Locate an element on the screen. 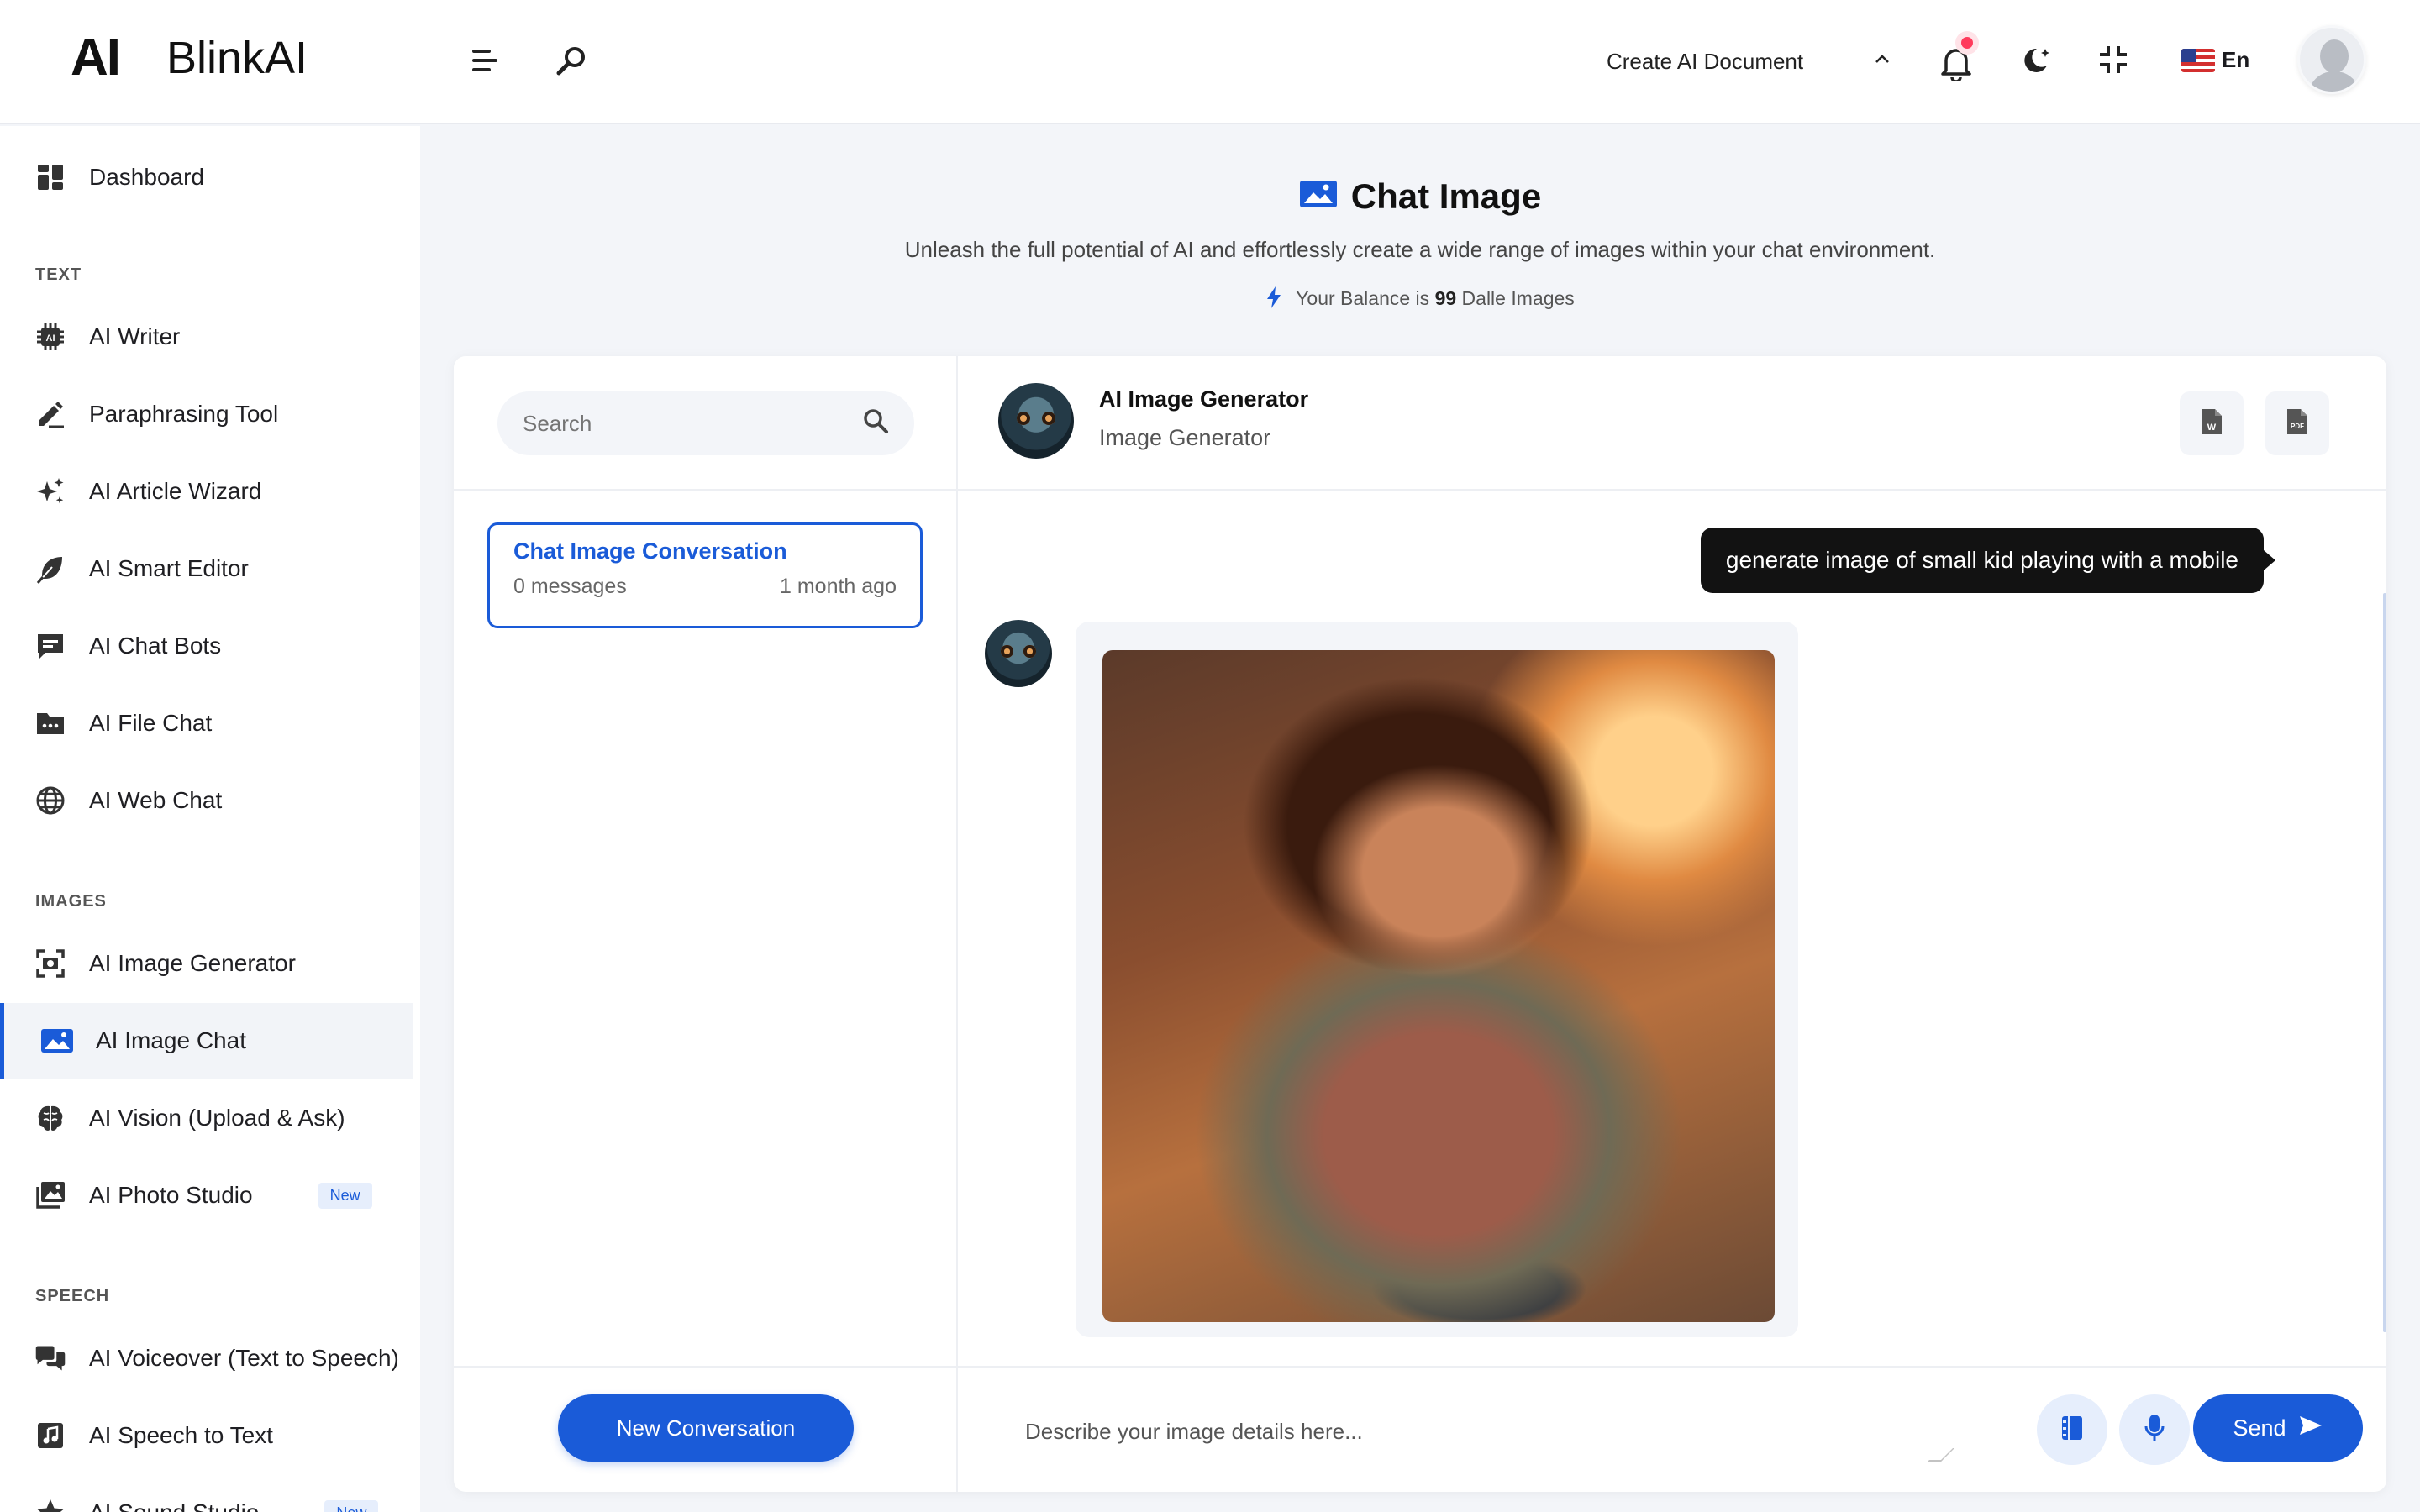  language-selector: En is located at coordinates (2215, 60).